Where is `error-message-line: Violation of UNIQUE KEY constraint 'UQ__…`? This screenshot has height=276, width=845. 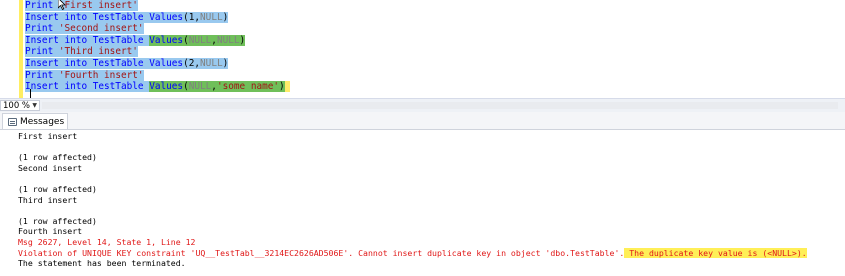 error-message-line: Violation of UNIQUE KEY constraint 'UQ__… is located at coordinates (412, 253).